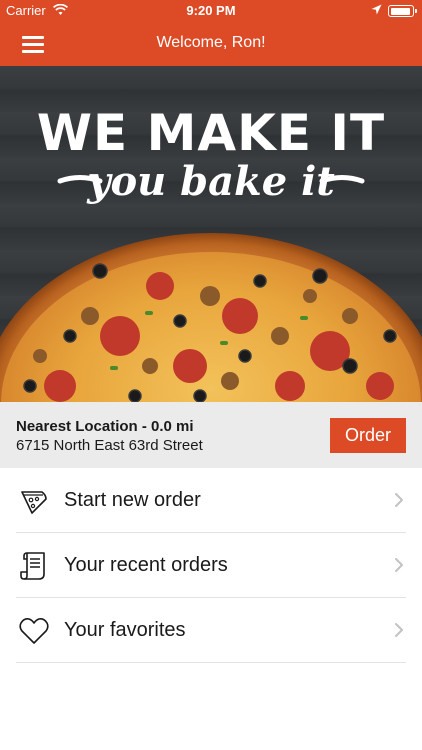 The width and height of the screenshot is (422, 750). What do you see at coordinates (211, 630) in the screenshot?
I see `menu-item-favorites: Your favorites` at bounding box center [211, 630].